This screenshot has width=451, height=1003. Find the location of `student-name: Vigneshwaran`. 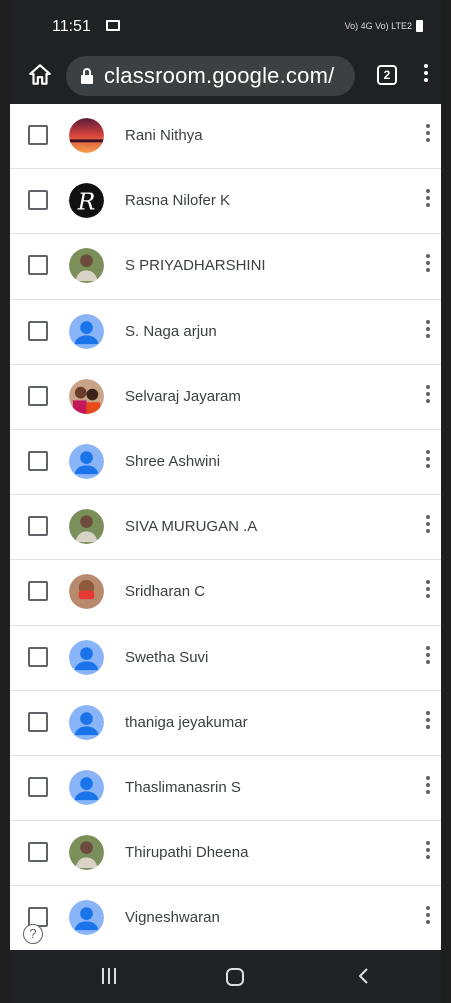

student-name: Vigneshwaran is located at coordinates (172, 918).